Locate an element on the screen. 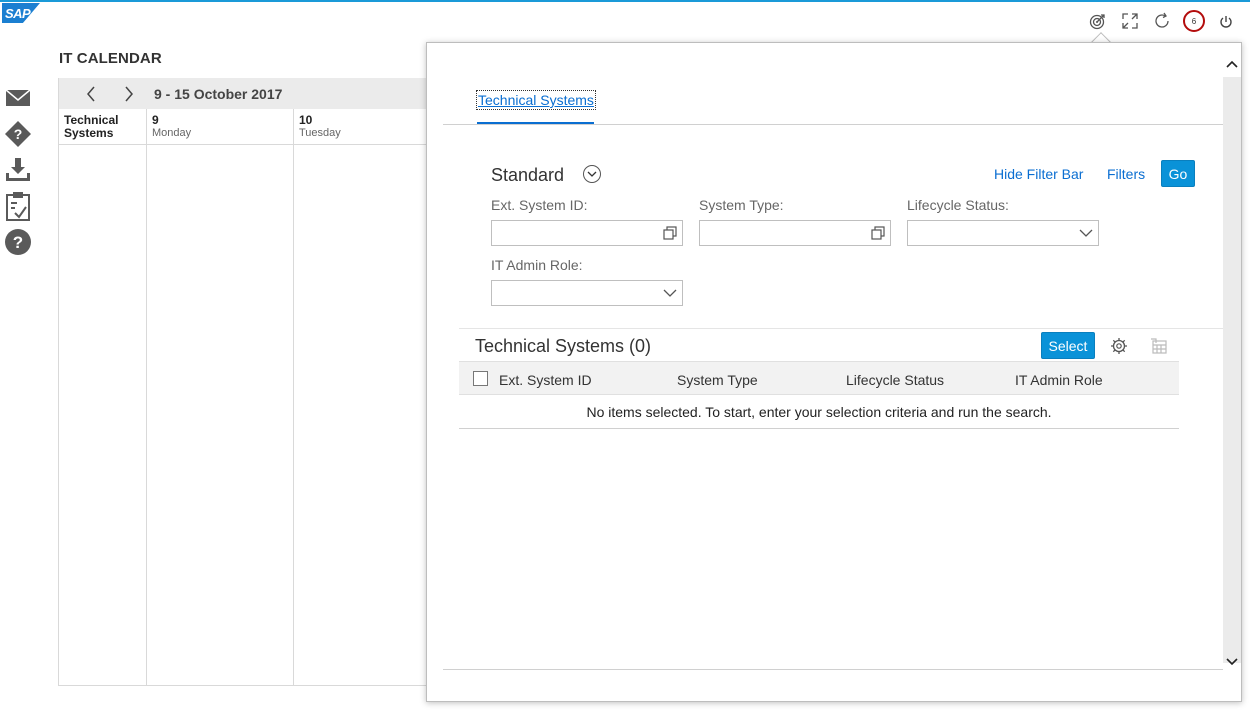 Image resolution: width=1250 pixels, height=710 pixels. column-header-ext-system-id: Ext. System ID is located at coordinates (545, 380).